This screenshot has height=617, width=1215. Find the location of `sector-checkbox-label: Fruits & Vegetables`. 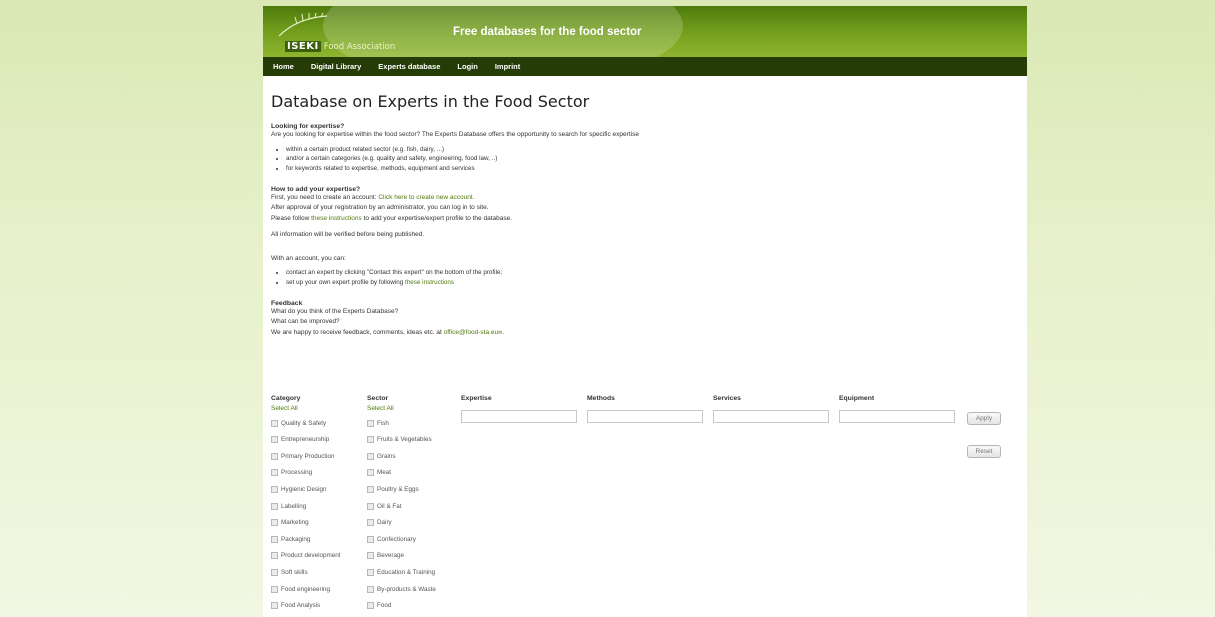

sector-checkbox-label: Fruits & Vegetables is located at coordinates (404, 440).